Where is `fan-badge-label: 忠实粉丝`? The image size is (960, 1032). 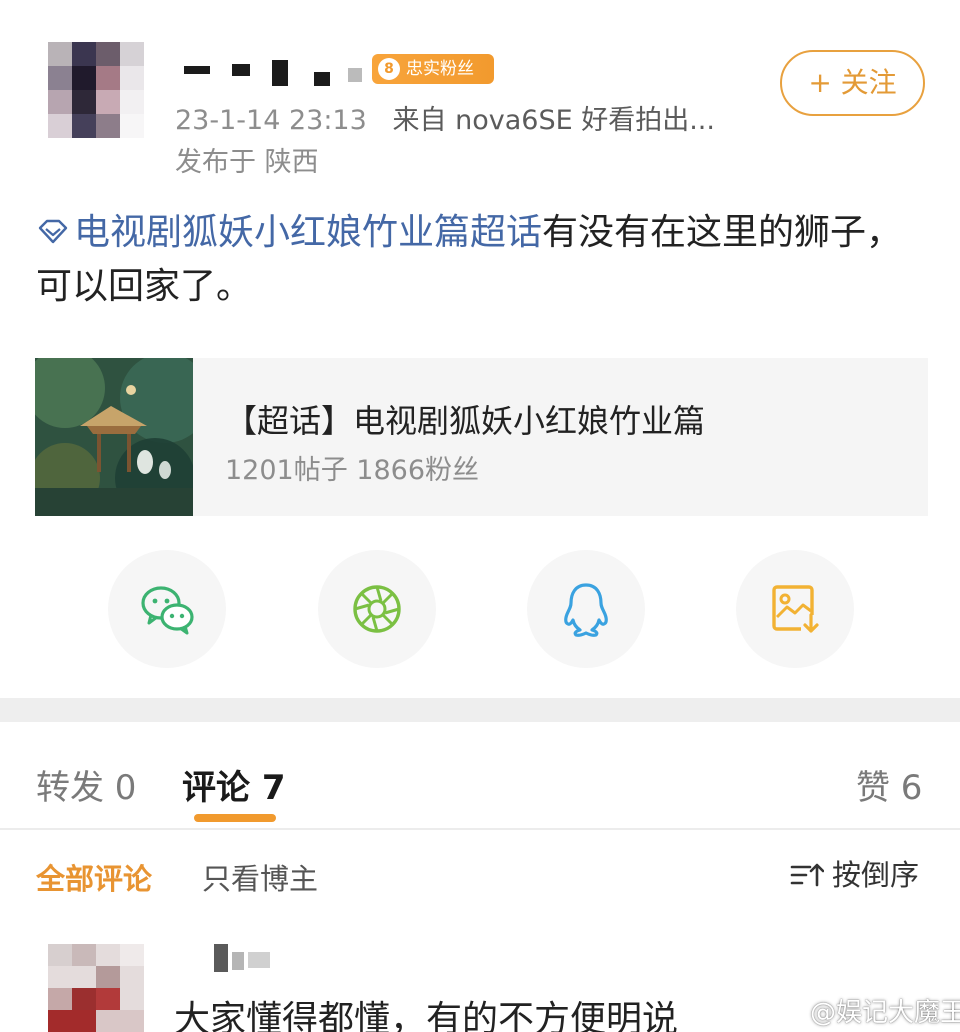
fan-badge-label: 忠实粉丝 is located at coordinates (440, 69).